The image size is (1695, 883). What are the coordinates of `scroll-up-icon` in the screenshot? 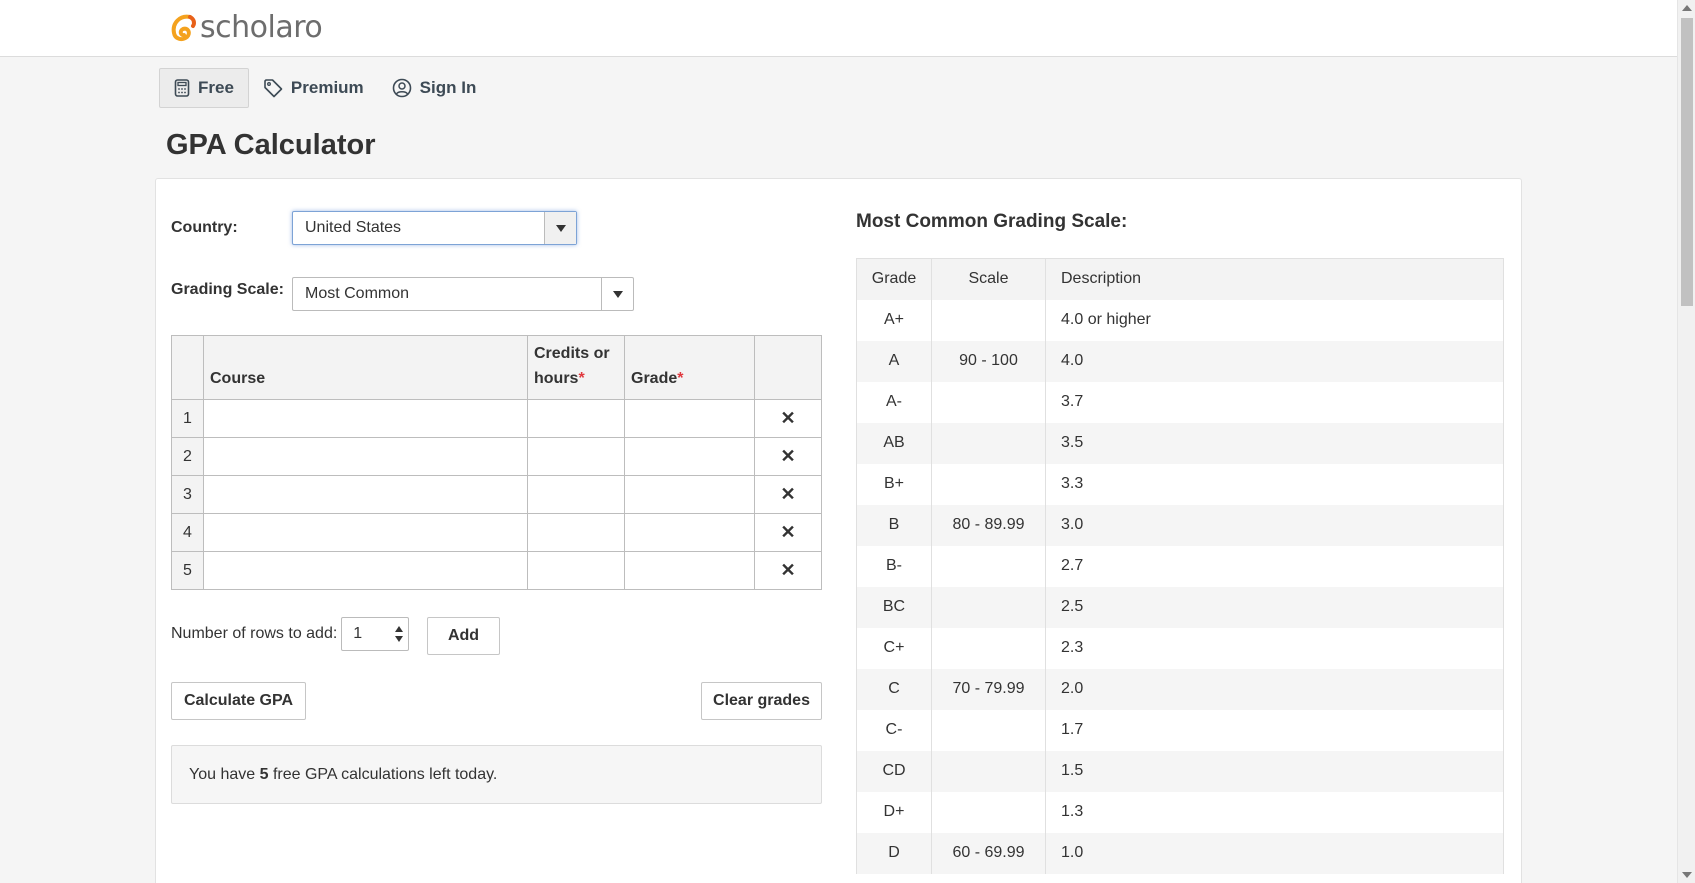 It's located at (1687, 8).